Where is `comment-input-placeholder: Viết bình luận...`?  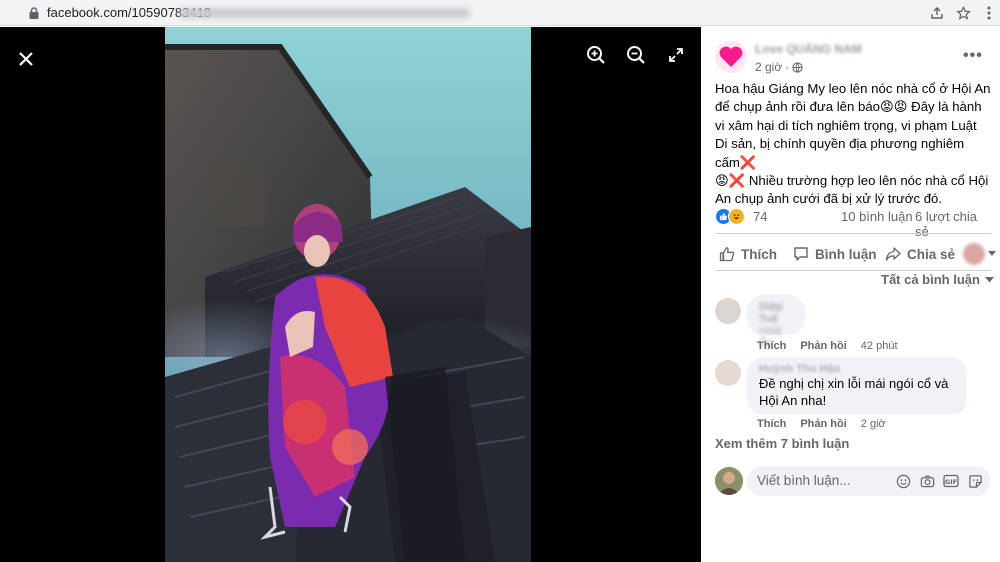 comment-input-placeholder: Viết bình luận... is located at coordinates (804, 480).